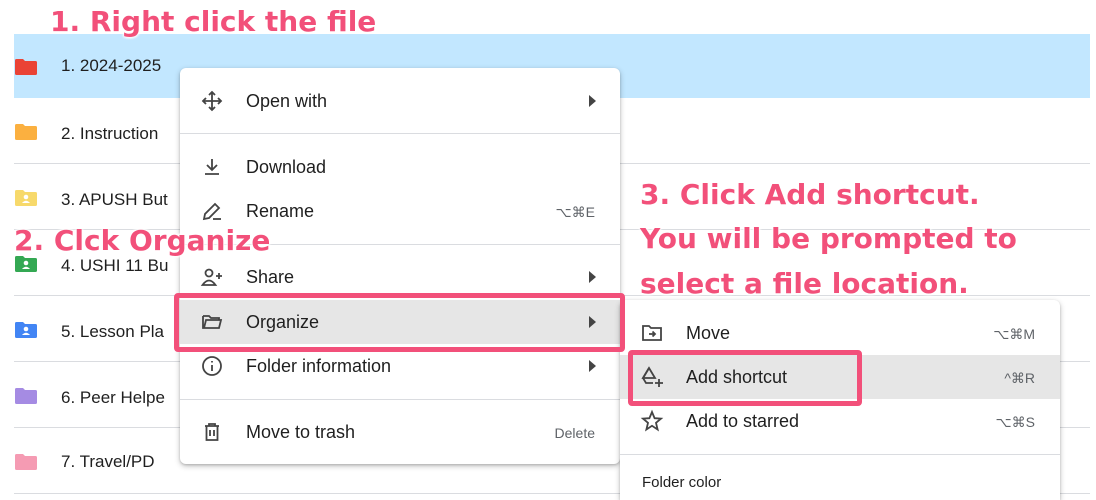  I want to click on file-name: 5. Lesson Pla, so click(113, 331).